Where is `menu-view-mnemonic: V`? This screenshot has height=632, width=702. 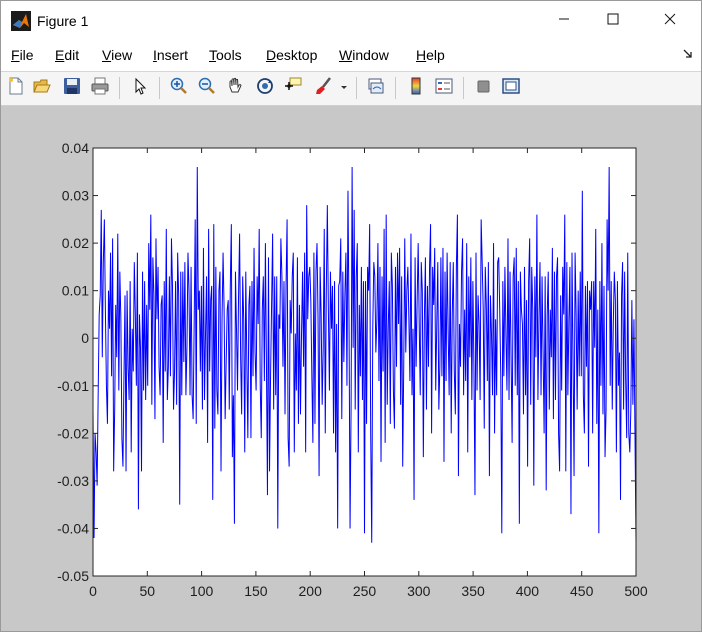
menu-view-mnemonic: V is located at coordinates (107, 55).